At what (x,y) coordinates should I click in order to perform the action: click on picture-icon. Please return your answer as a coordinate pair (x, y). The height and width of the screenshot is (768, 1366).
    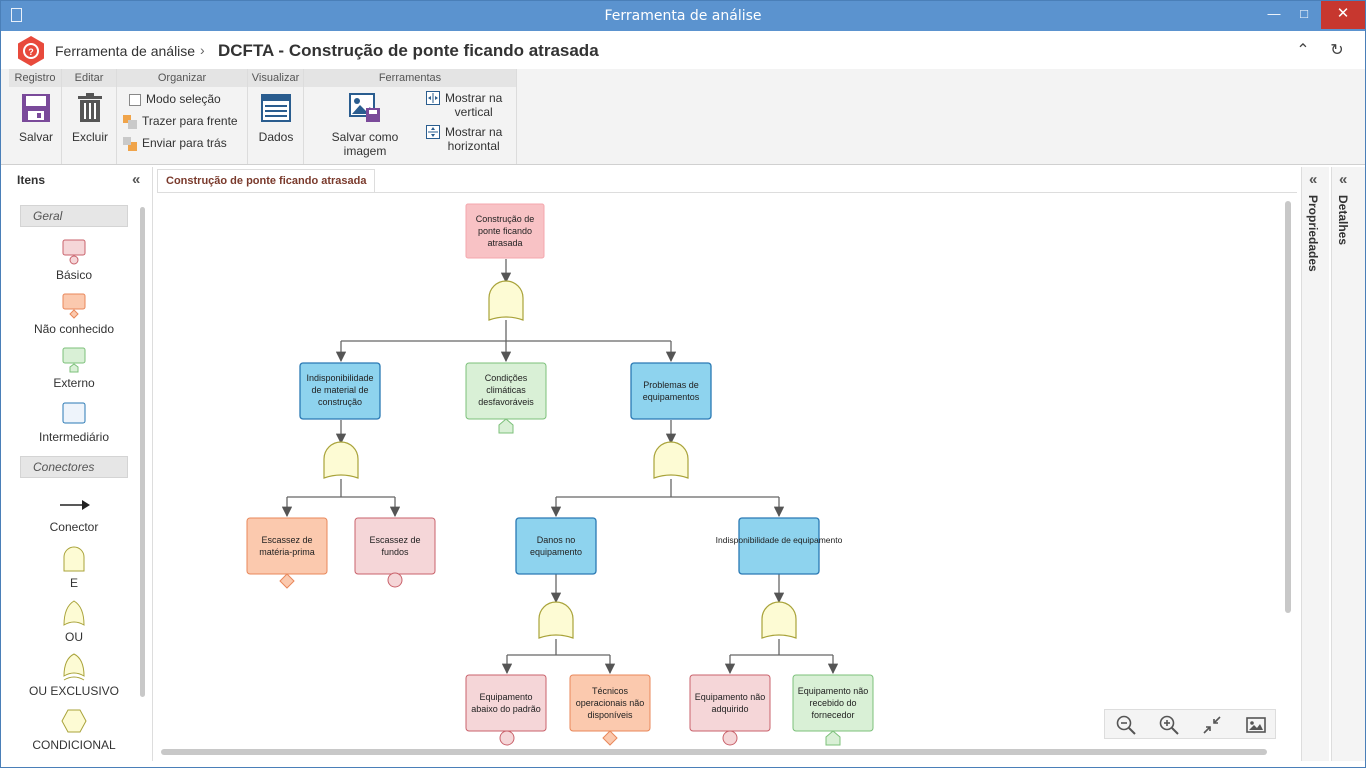
    Looking at the image, I should click on (1256, 725).